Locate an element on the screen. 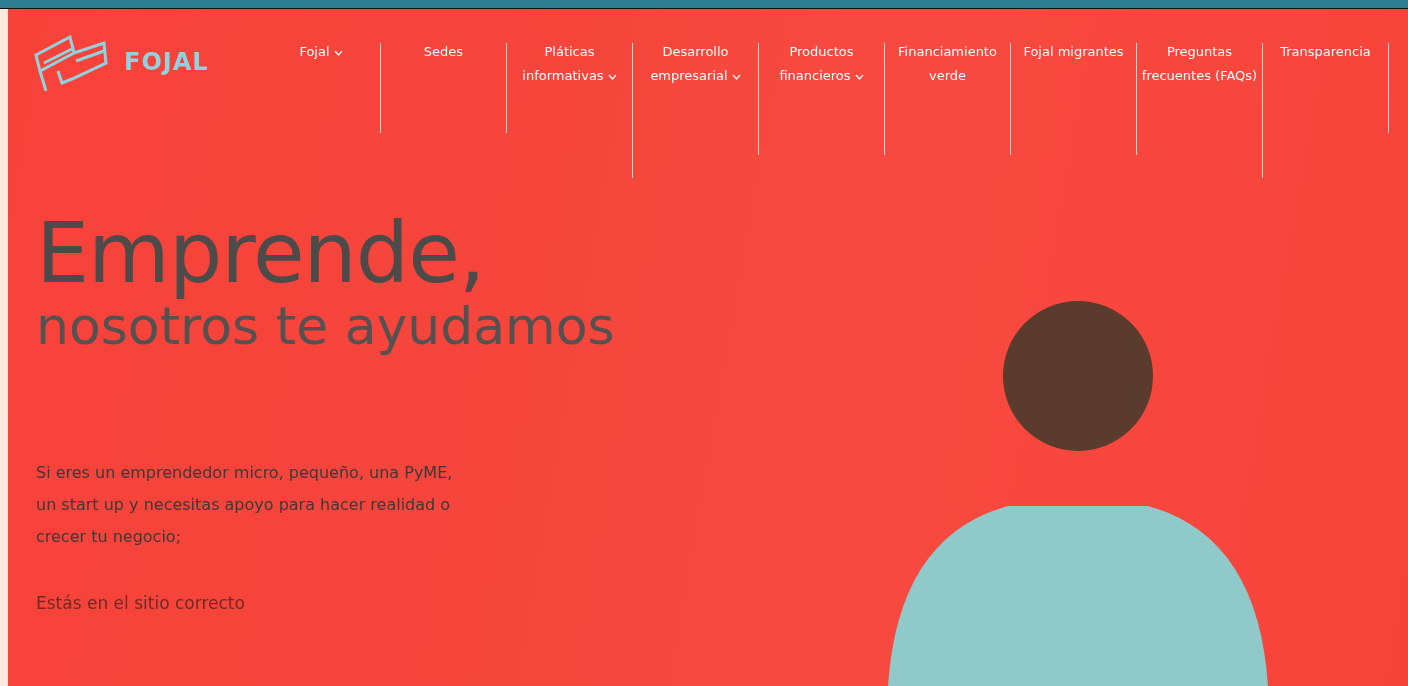 This screenshot has width=1408, height=686. hero-tagline: Estás en el sitio correcto is located at coordinates (141, 603).